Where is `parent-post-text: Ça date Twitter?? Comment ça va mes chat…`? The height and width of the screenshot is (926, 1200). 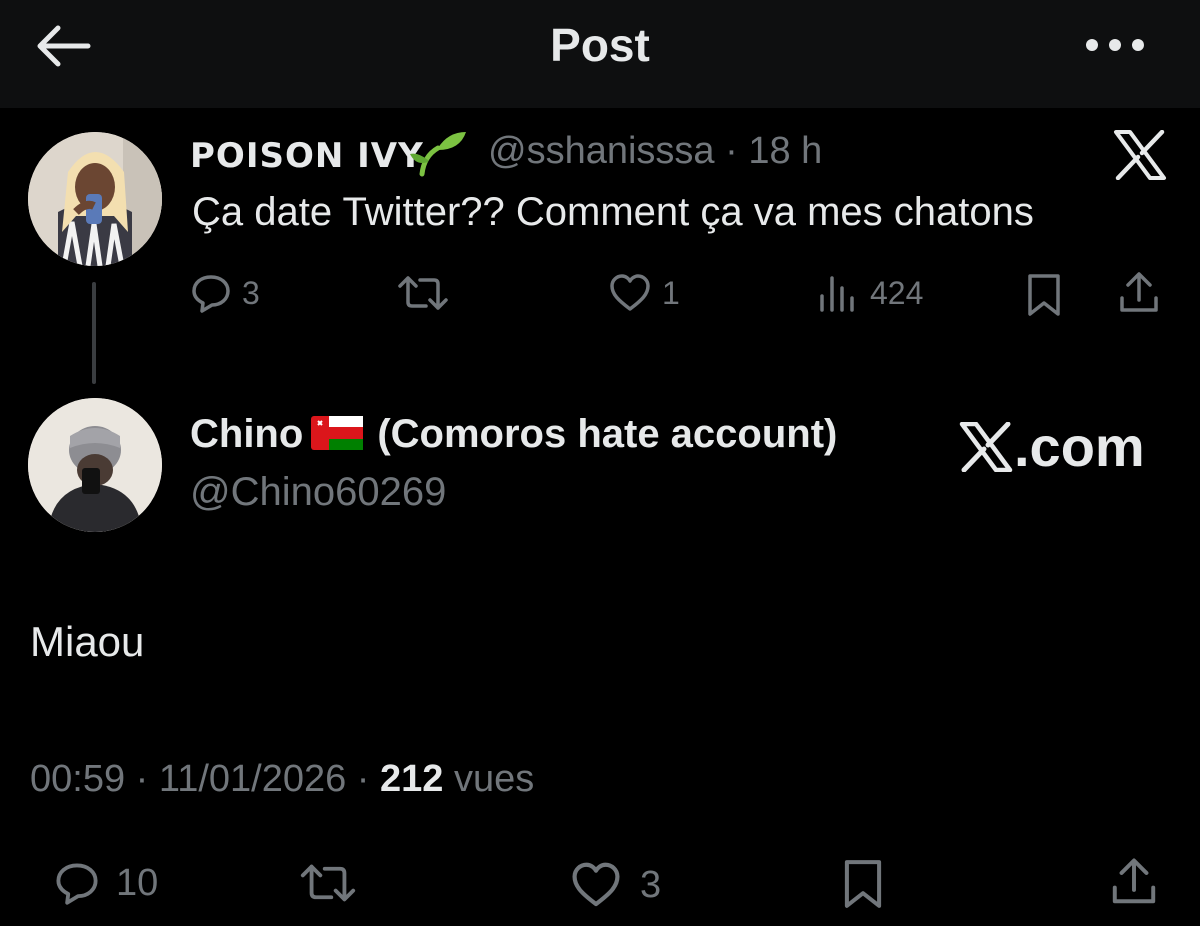 parent-post-text: Ça date Twitter?? Comment ça va mes chat… is located at coordinates (613, 212).